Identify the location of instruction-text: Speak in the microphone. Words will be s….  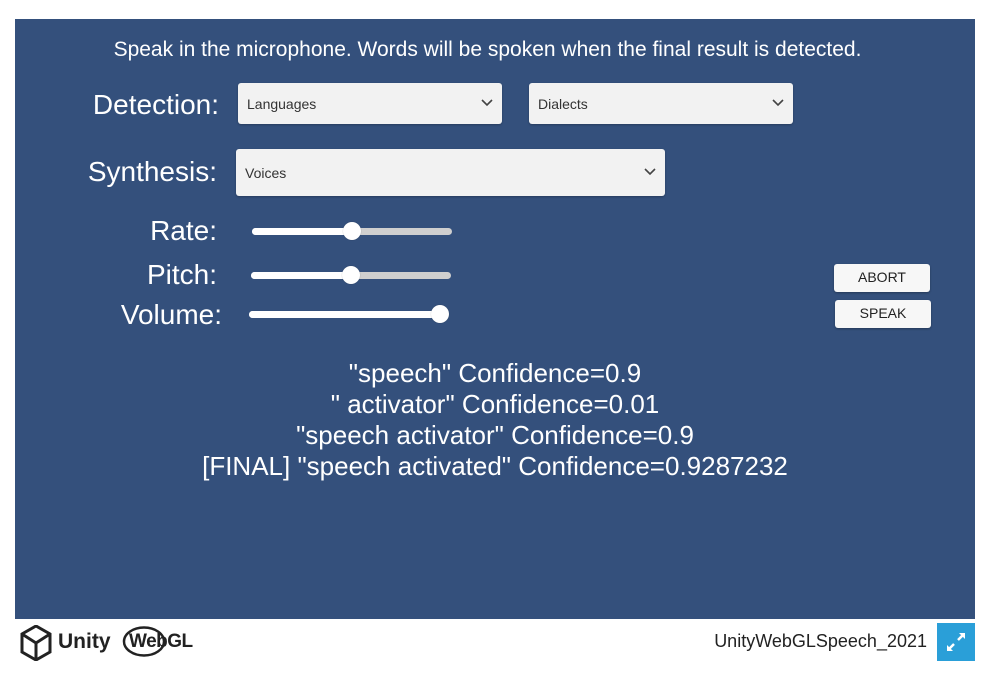
(487, 49).